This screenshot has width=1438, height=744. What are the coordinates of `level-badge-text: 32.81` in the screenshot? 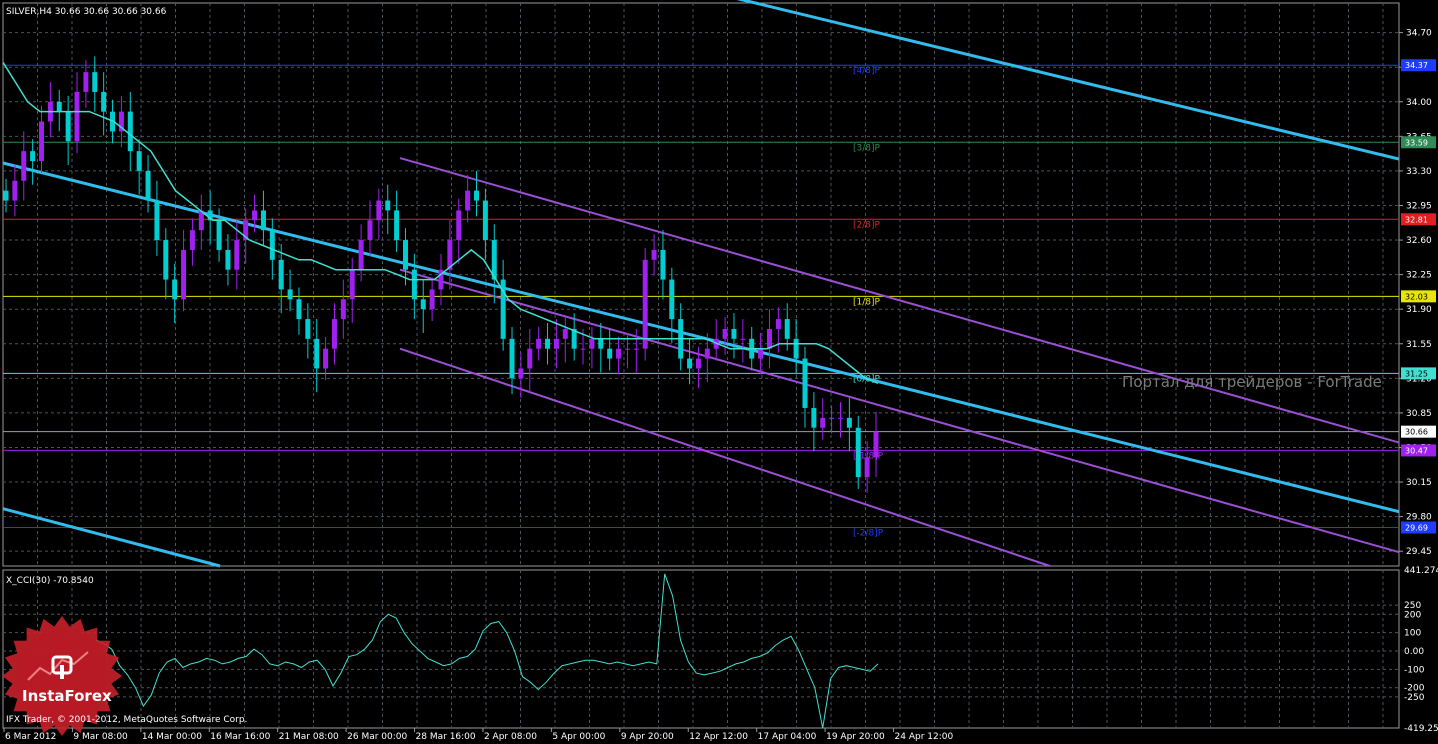 It's located at (1416, 219).